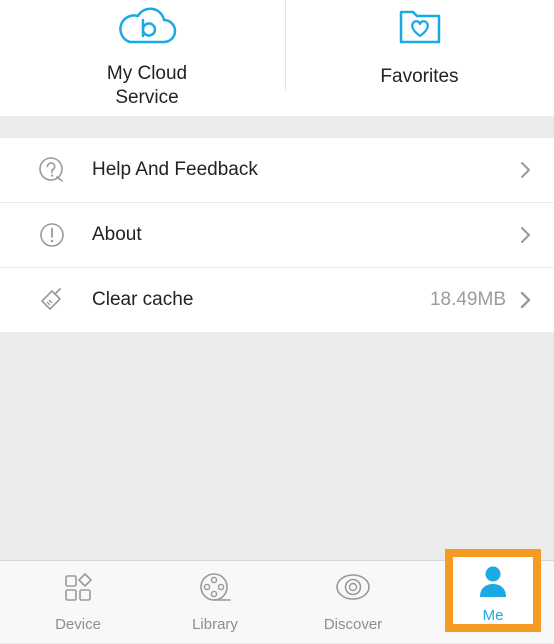  I want to click on question-circle-icon, so click(52, 170).